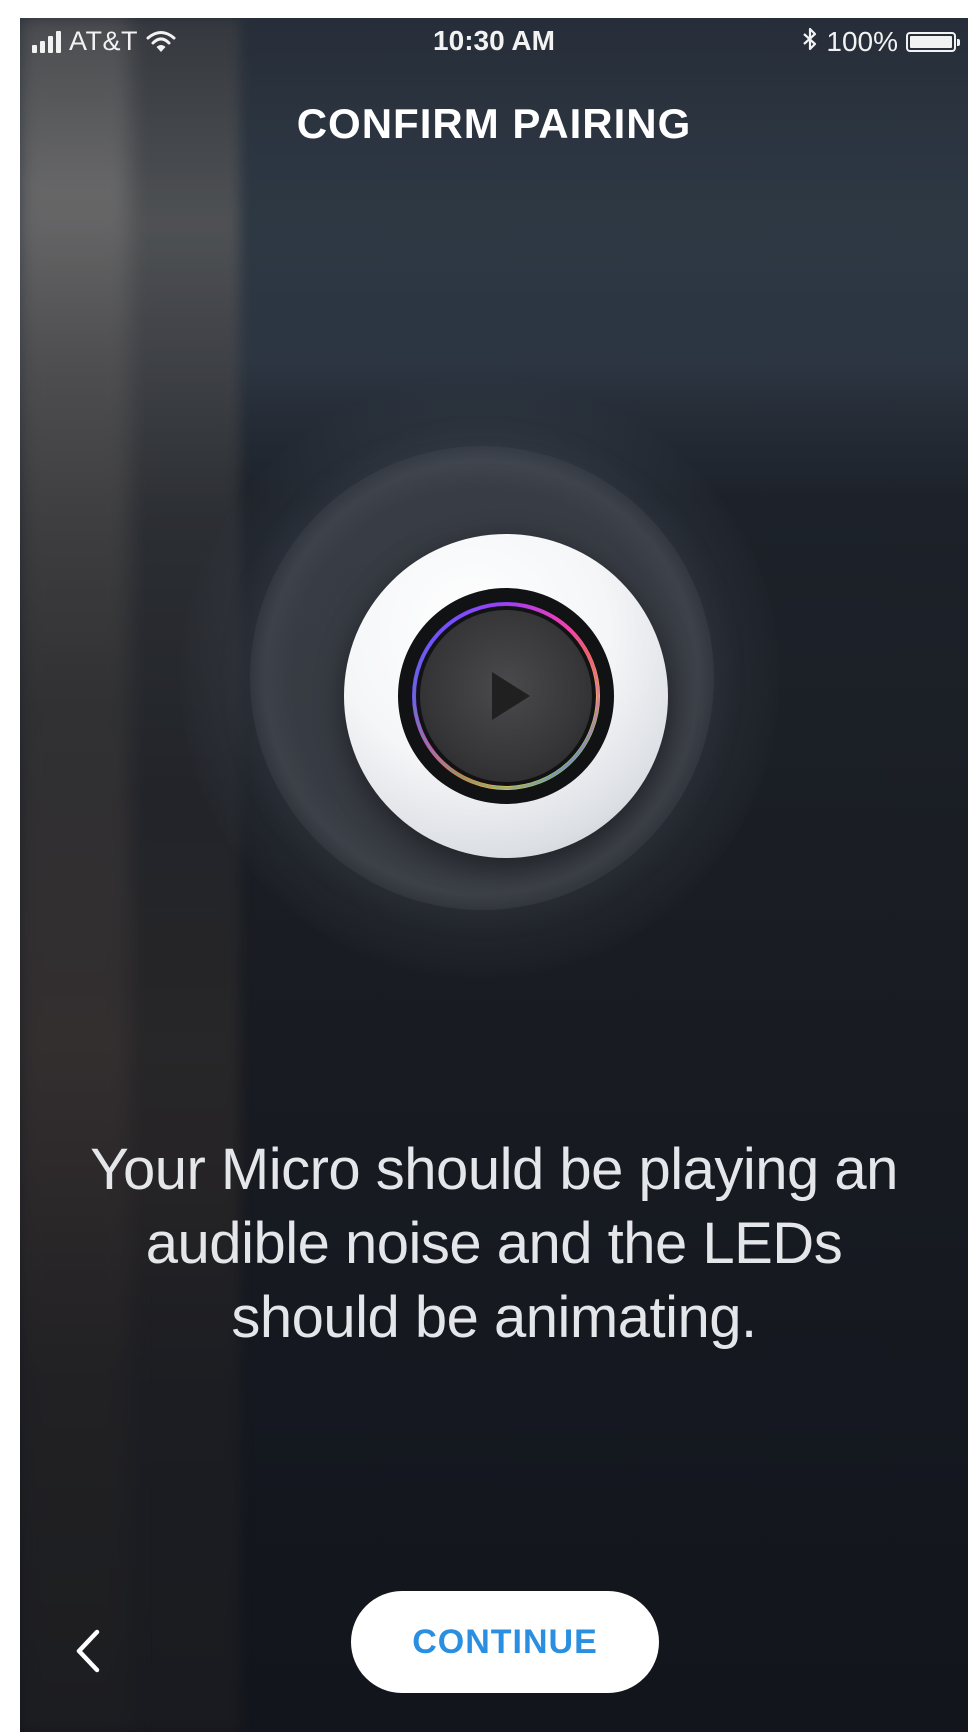  What do you see at coordinates (511, 696) in the screenshot?
I see `play-icon` at bounding box center [511, 696].